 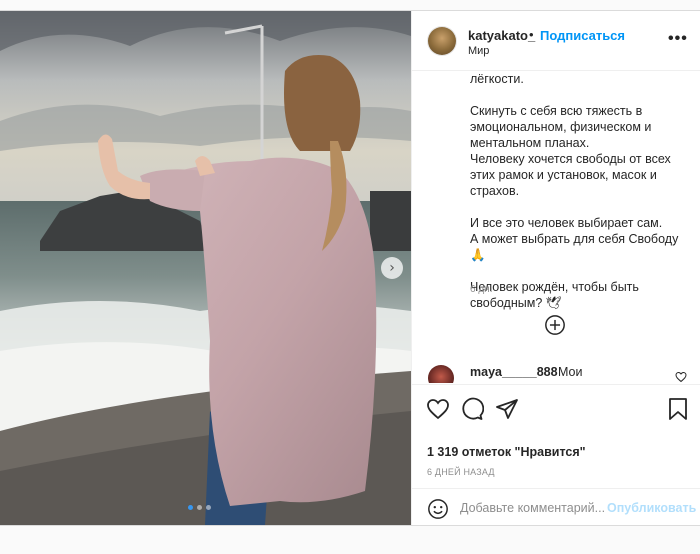 I want to click on comment-heart-icon, so click(x=681, y=377).